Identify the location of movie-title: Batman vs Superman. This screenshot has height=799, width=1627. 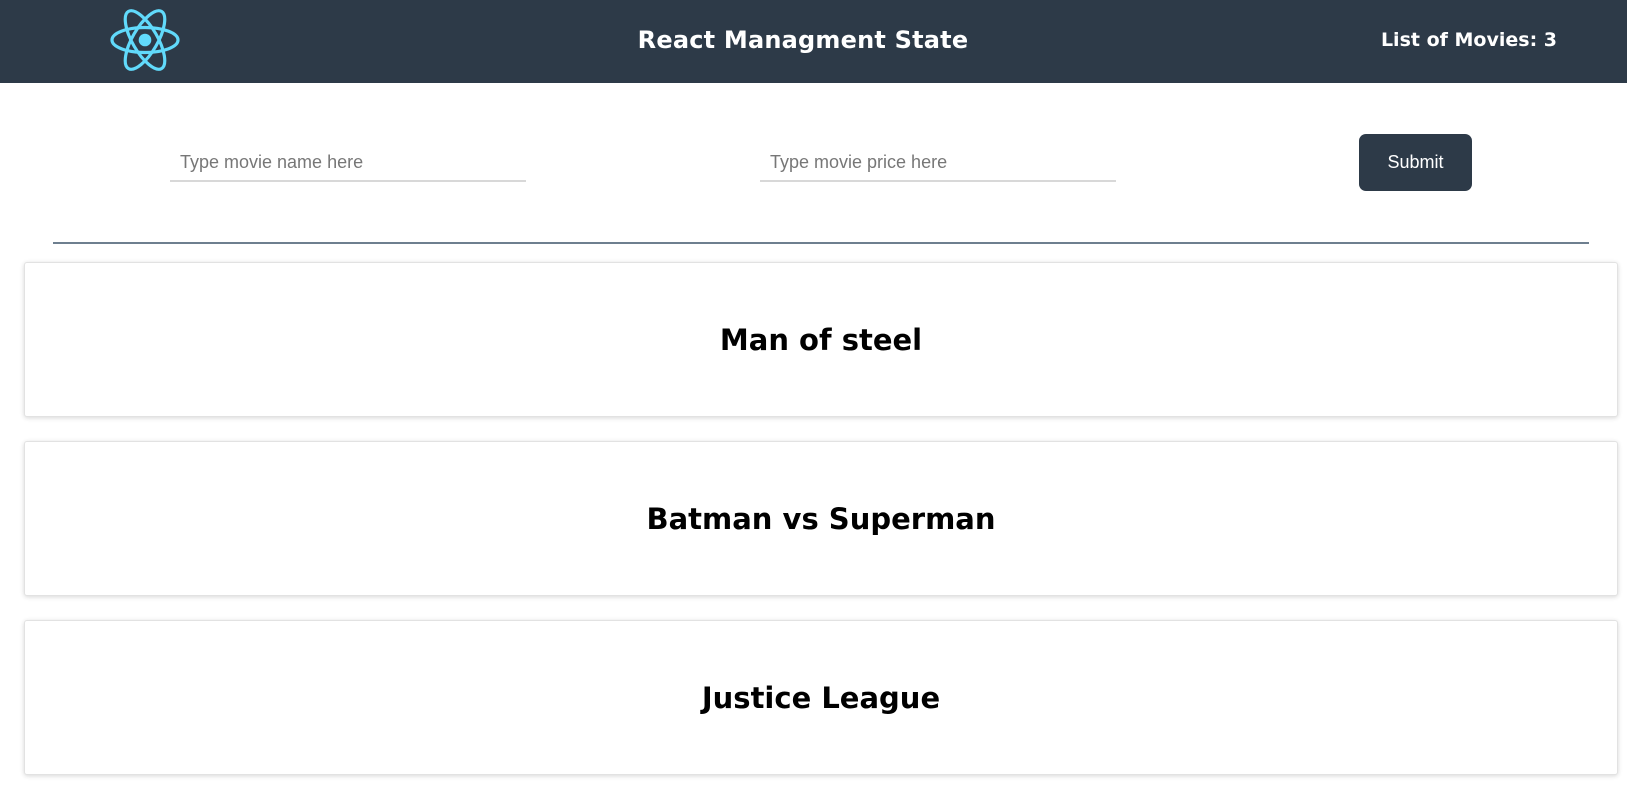
(821, 518).